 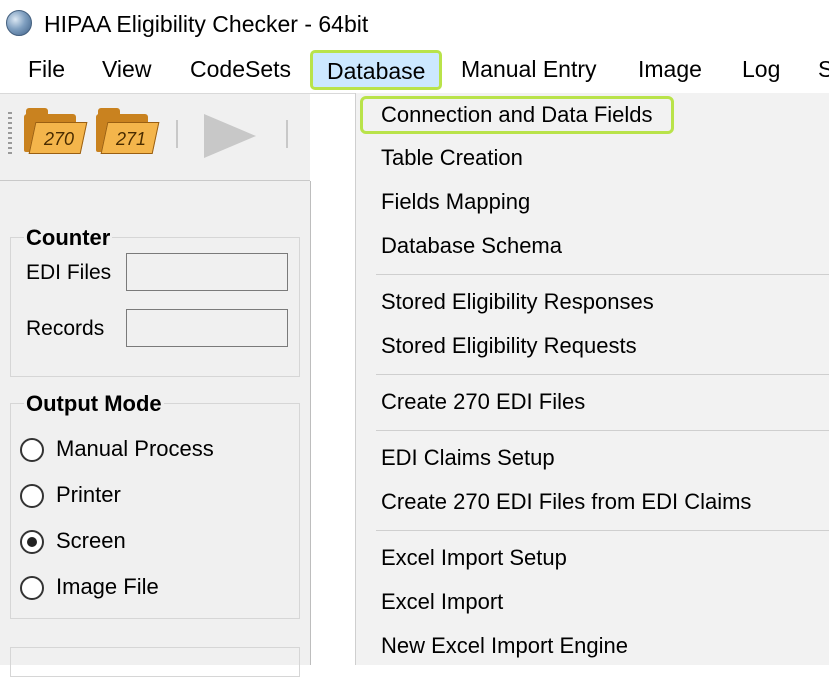 What do you see at coordinates (32, 542) in the screenshot?
I see `radio-button-checked-icon` at bounding box center [32, 542].